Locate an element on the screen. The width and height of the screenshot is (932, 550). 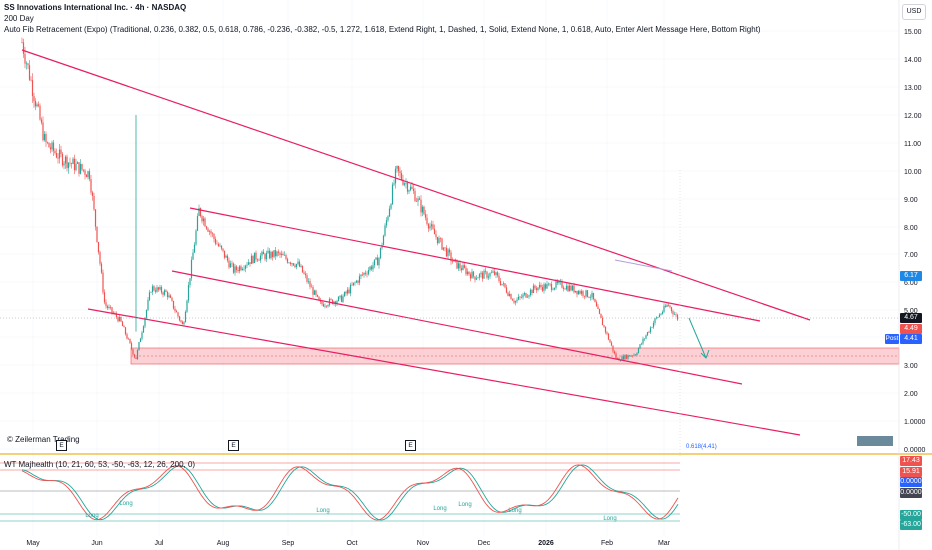
price-tag-post: 4.41 is located at coordinates (911, 339).